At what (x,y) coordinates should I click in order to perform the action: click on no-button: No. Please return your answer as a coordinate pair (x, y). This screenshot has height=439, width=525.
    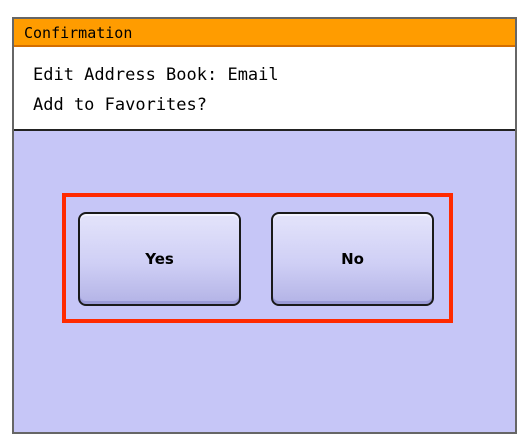
    Looking at the image, I should click on (352, 259).